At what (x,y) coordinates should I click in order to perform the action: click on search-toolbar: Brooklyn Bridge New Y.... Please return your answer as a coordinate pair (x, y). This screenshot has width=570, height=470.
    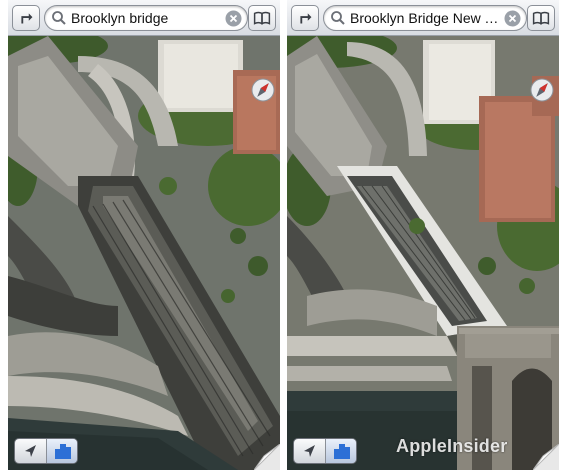
    Looking at the image, I should click on (423, 18).